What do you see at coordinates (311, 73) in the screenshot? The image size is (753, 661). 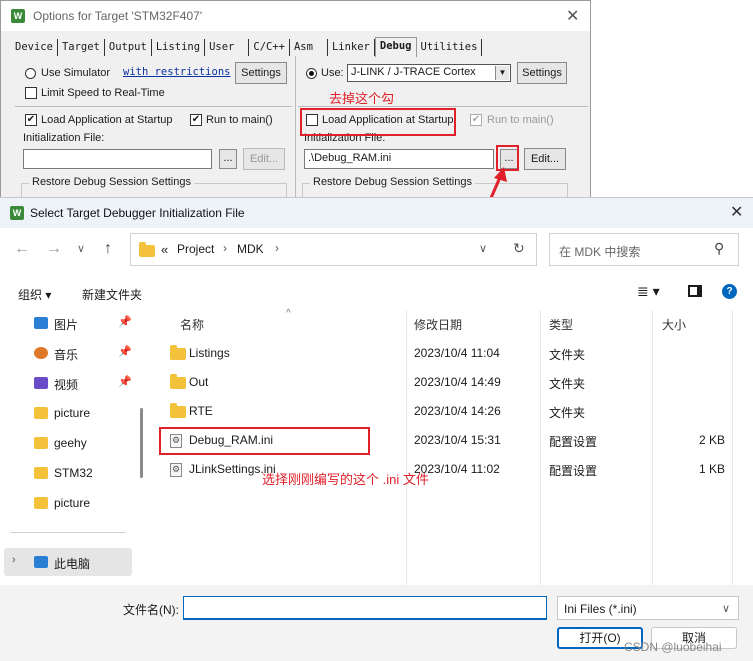 I see `use-debugger-radio` at bounding box center [311, 73].